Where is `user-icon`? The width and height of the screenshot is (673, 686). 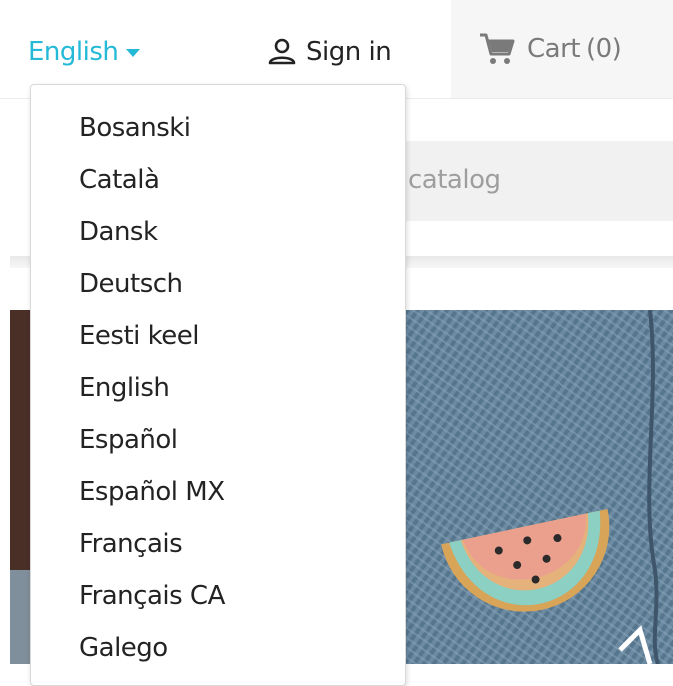
user-icon is located at coordinates (282, 51).